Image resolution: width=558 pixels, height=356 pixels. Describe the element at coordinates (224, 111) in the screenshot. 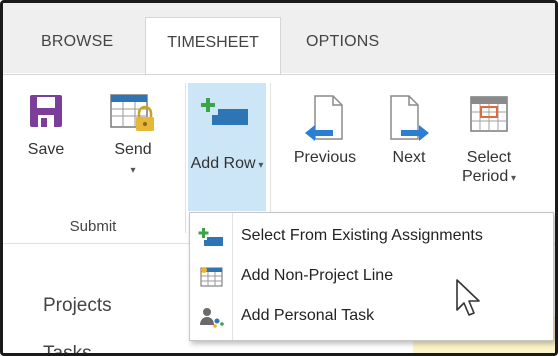

I see `add-row-icon` at that location.